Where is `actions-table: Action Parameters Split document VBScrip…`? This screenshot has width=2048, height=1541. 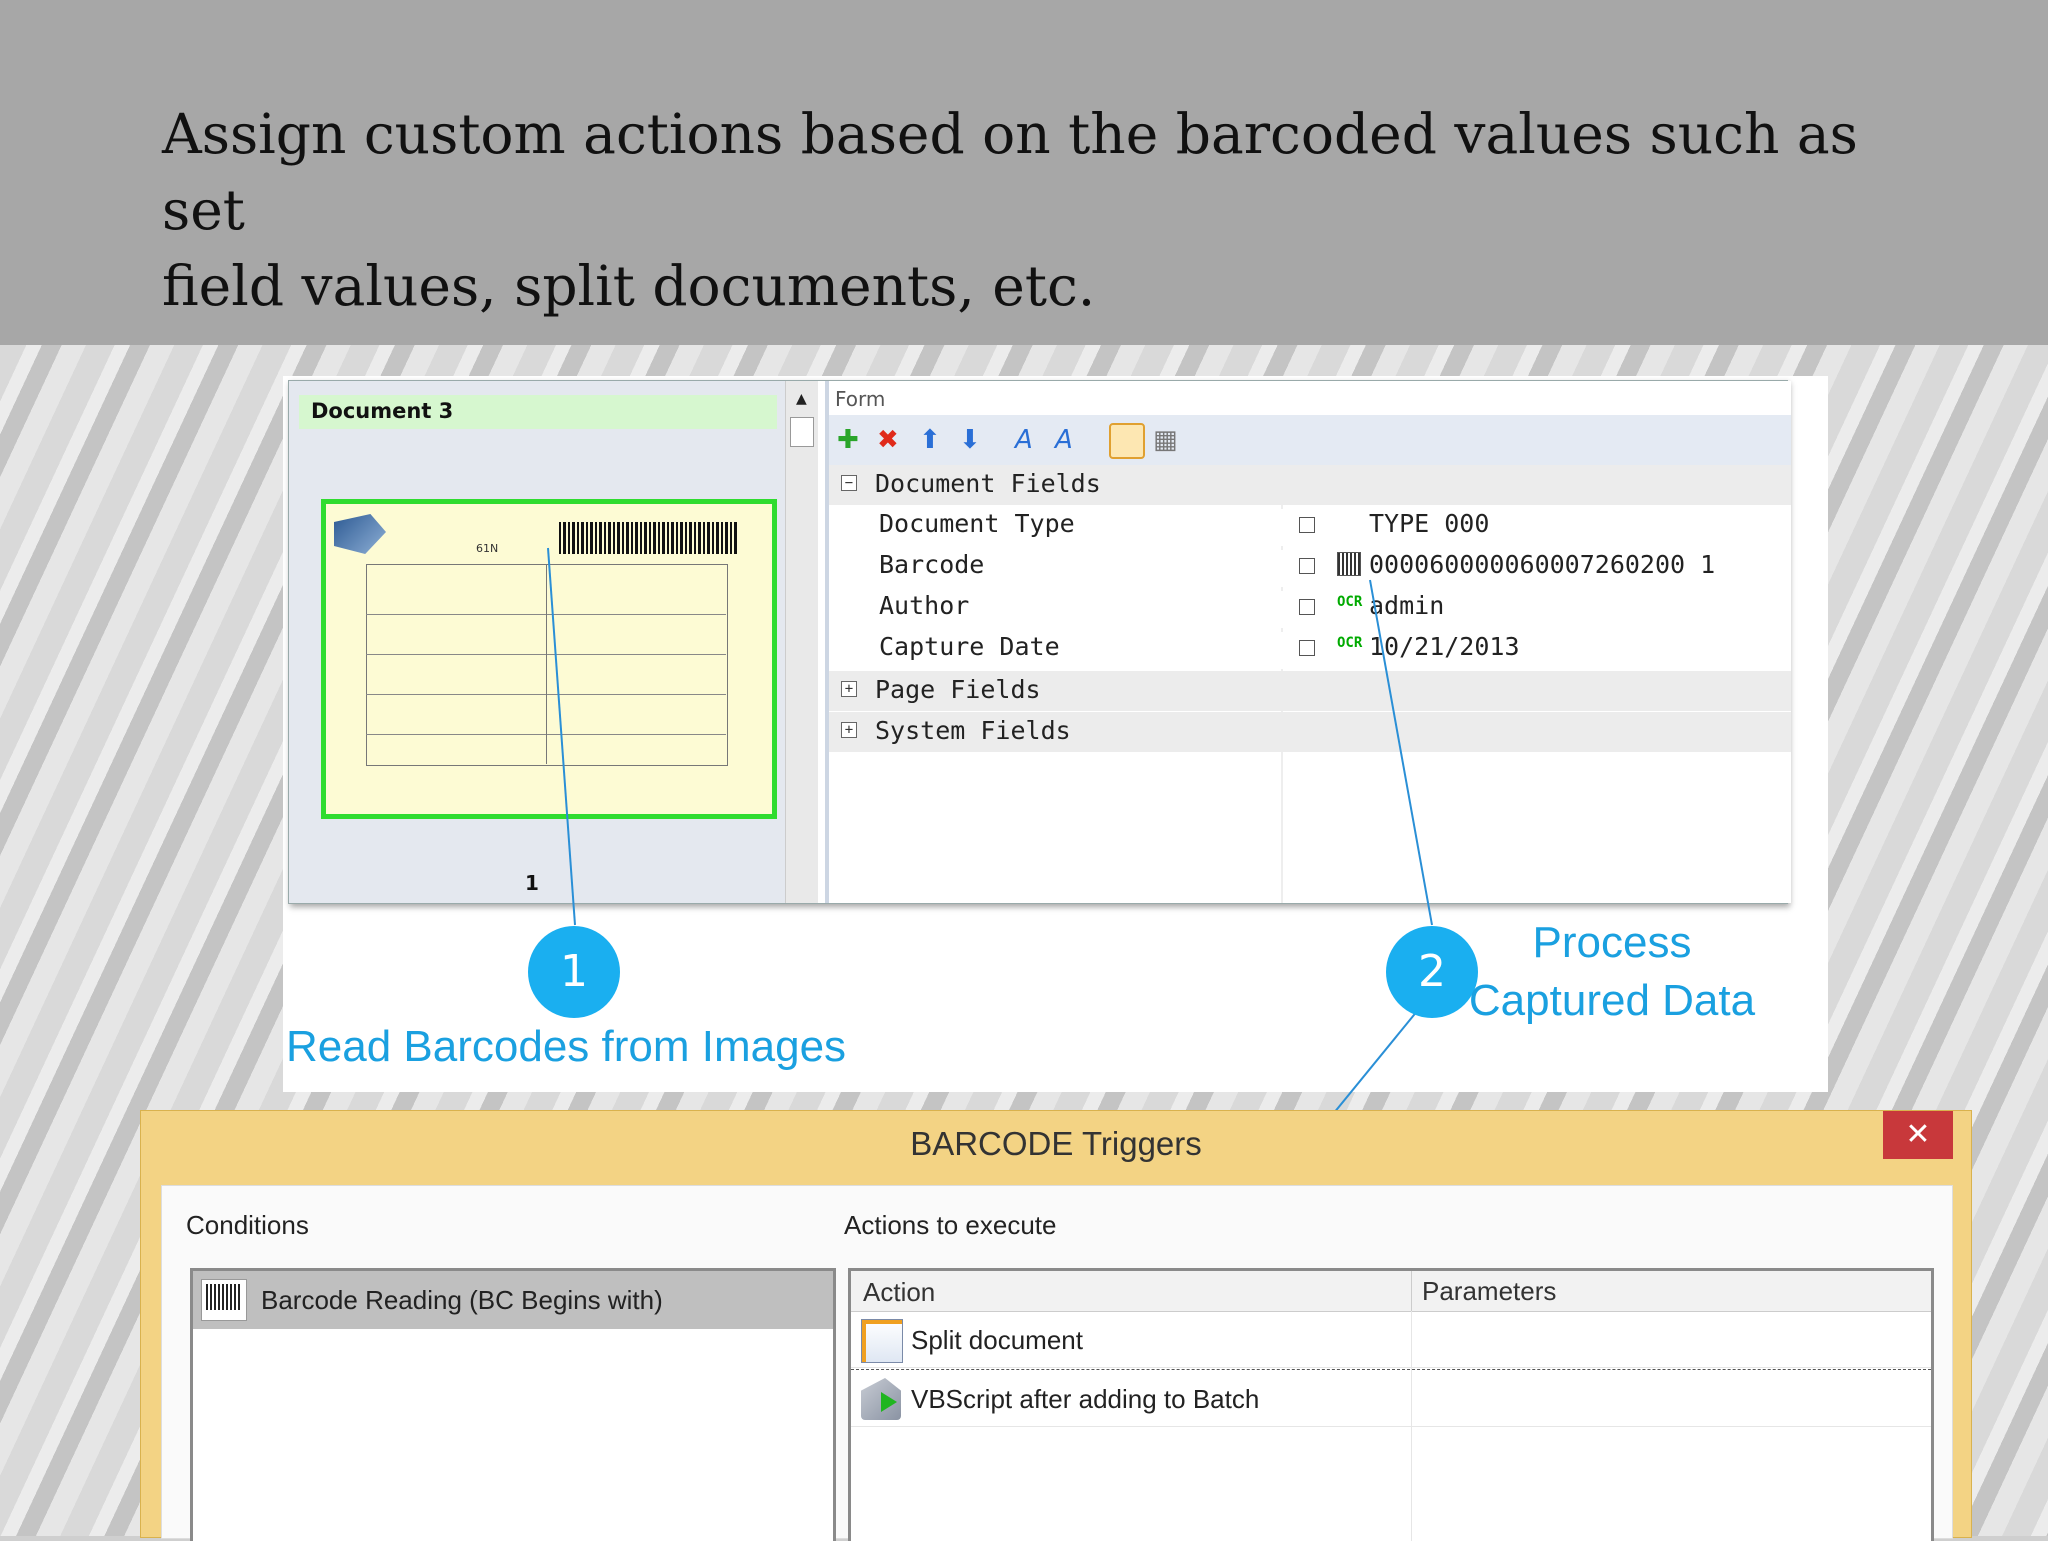 actions-table: Action Parameters Split document VBScrip… is located at coordinates (1391, 1404).